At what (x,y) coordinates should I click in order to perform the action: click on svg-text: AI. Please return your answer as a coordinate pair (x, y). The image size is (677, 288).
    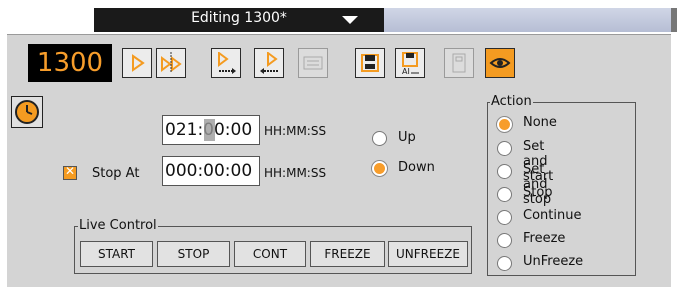
    Looking at the image, I should click on (406, 70).